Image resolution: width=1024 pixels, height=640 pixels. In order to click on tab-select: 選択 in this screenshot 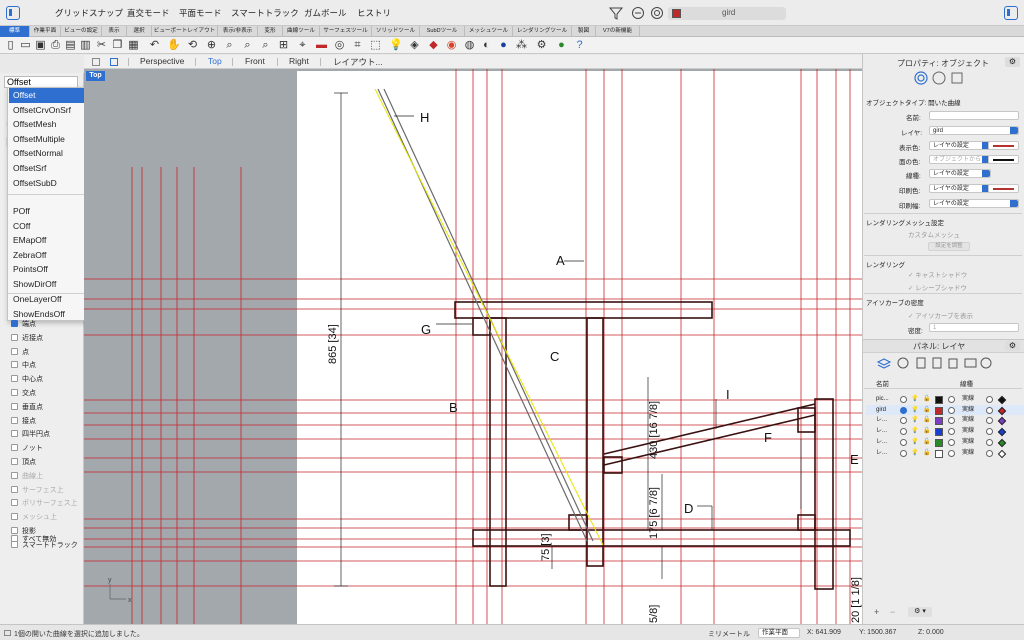, I will do `click(139, 31)`.